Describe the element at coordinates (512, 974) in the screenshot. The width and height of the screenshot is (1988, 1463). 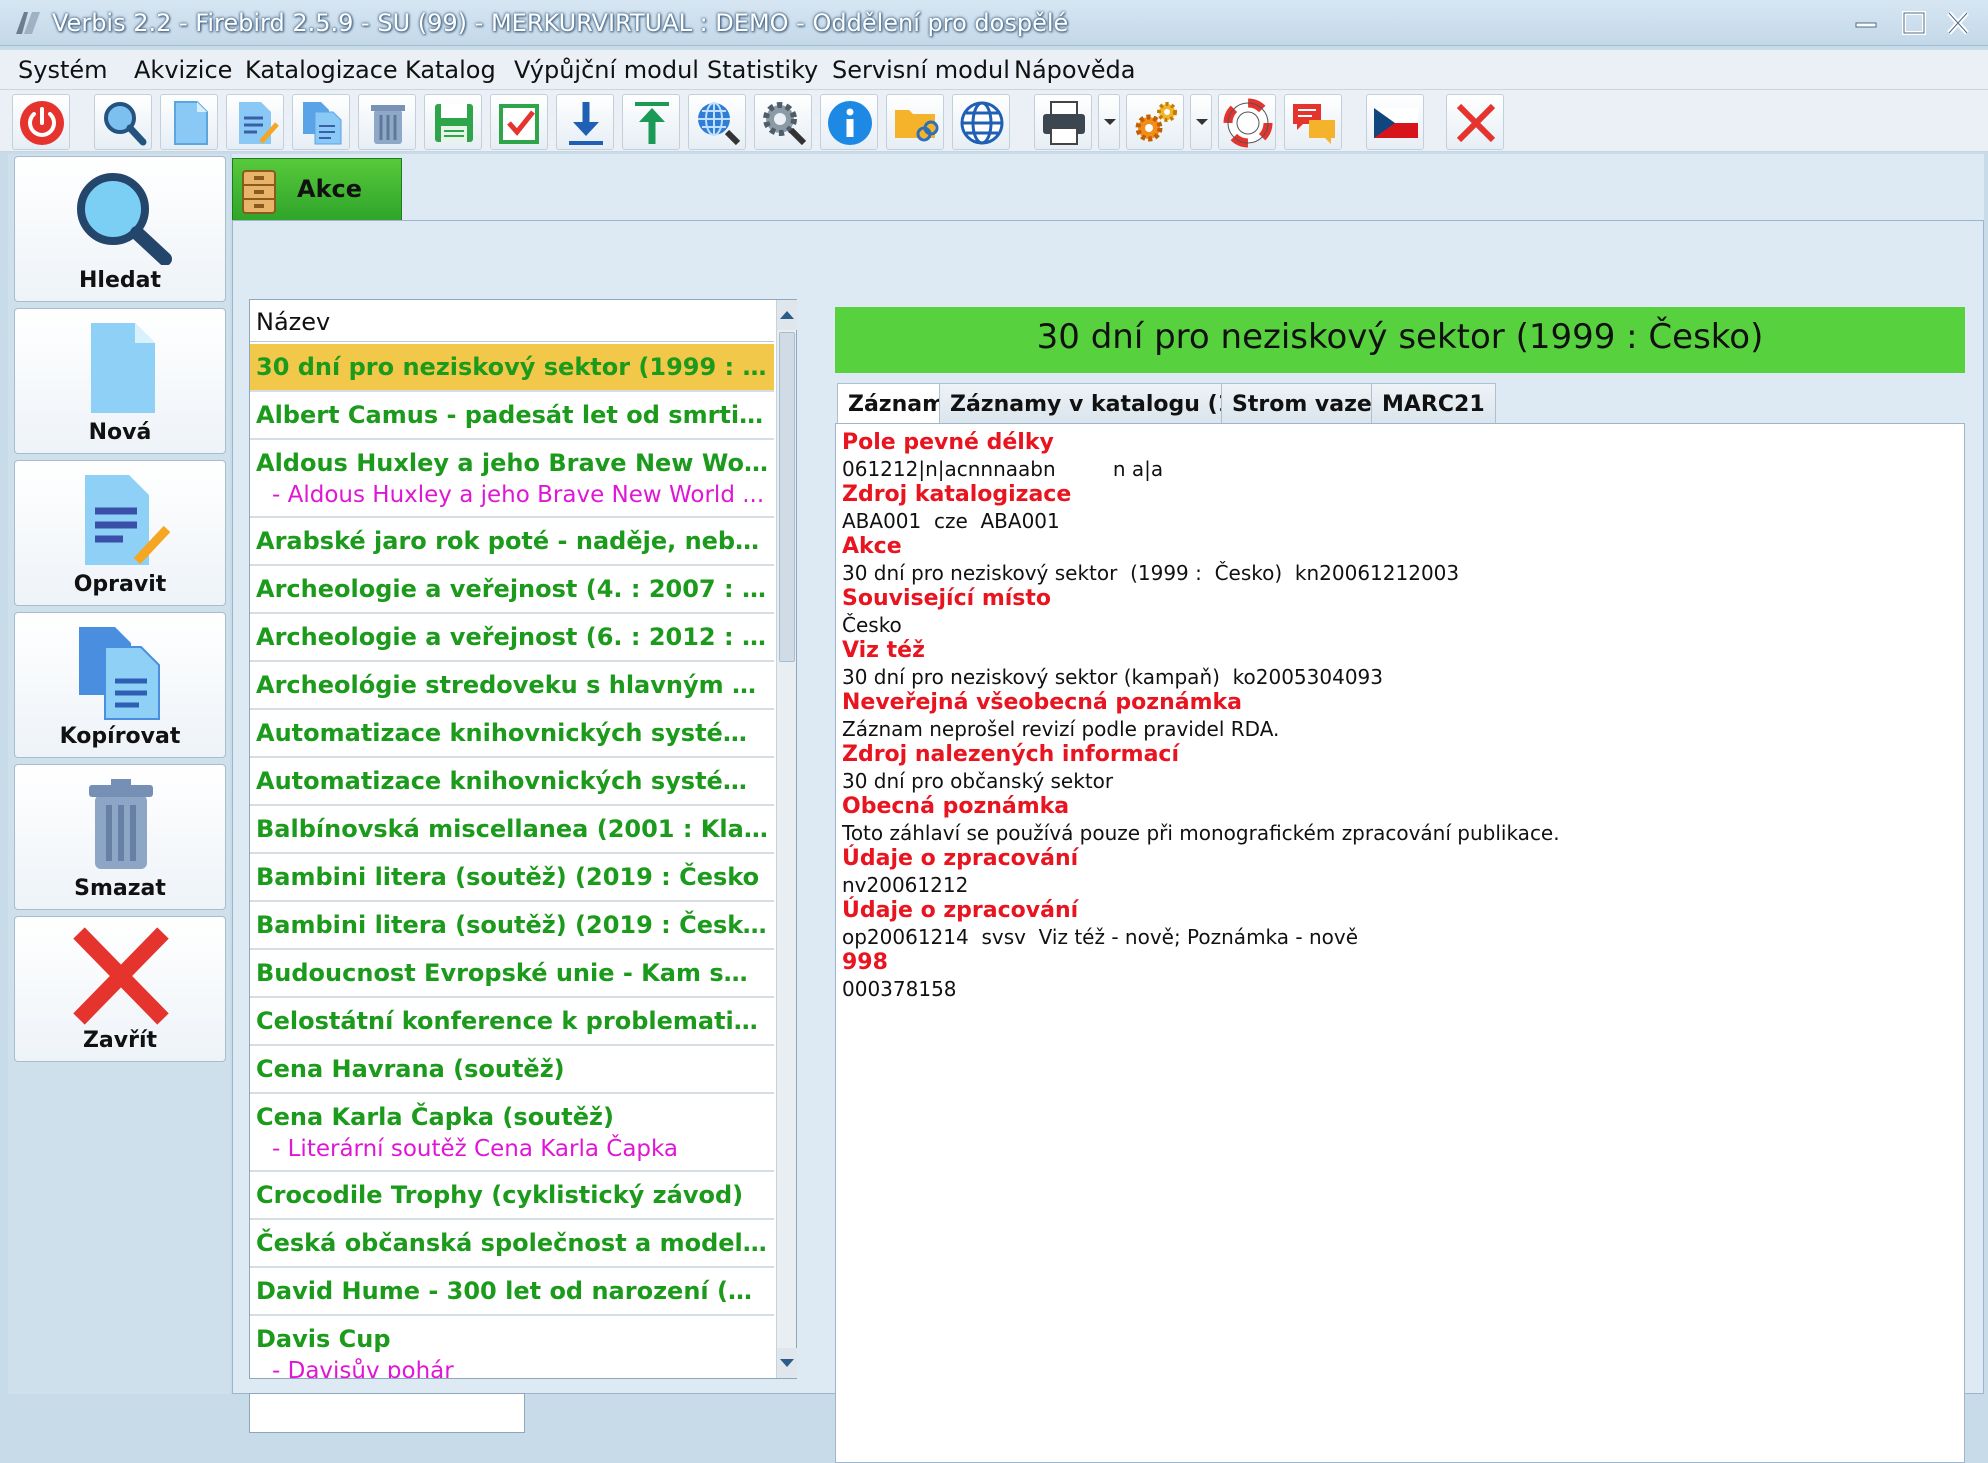
I see `list-item: Budoucnost Evropské unie - Kam směřuje` at that location.